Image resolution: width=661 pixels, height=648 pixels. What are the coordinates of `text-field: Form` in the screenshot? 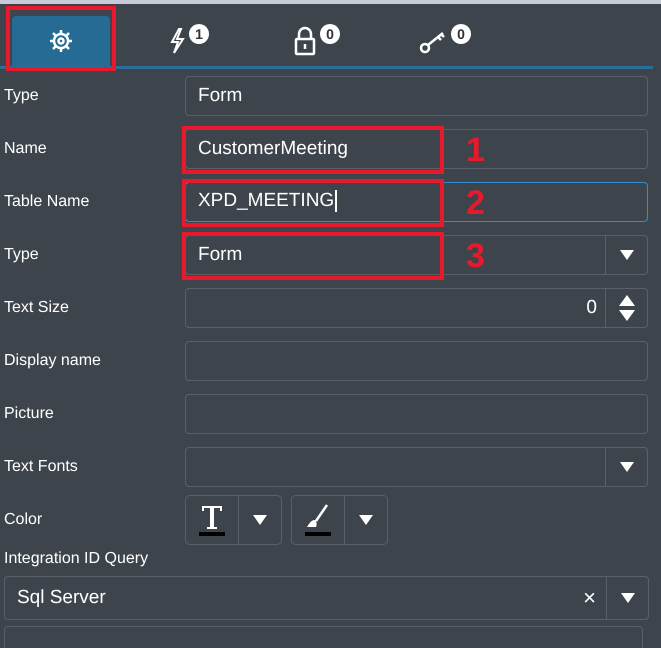 It's located at (416, 96).